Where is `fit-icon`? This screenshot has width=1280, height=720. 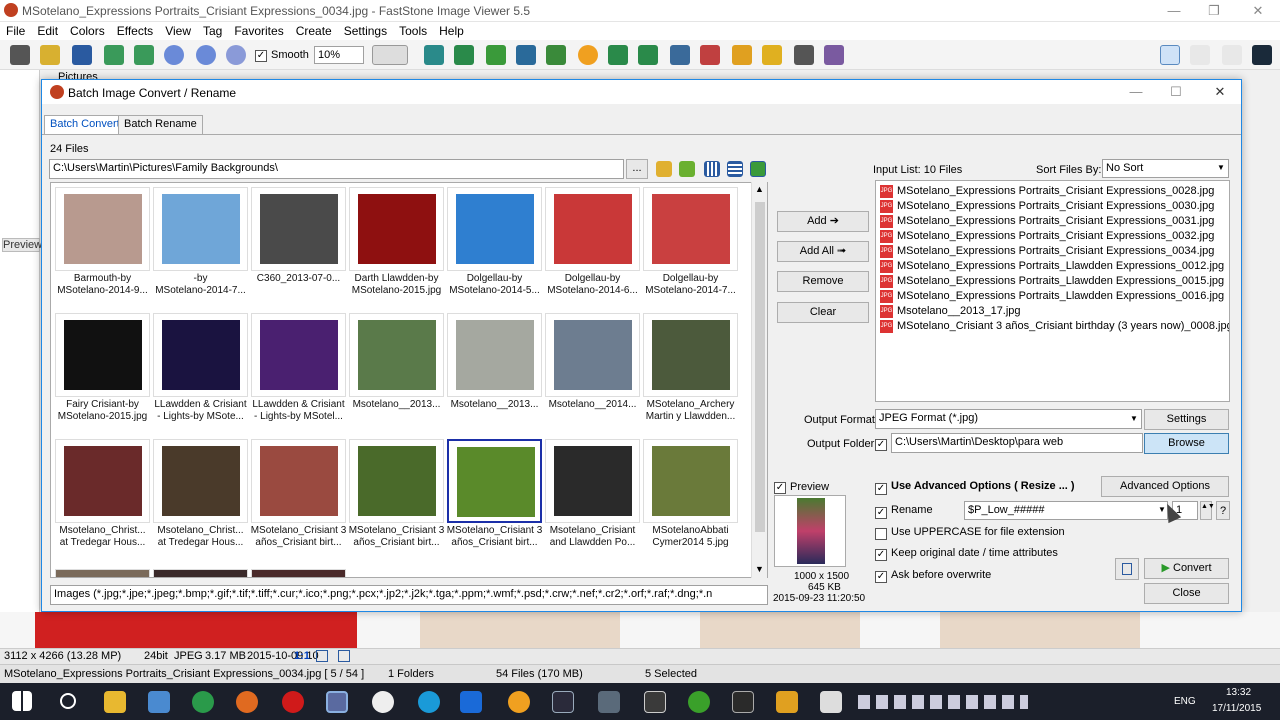
fit-icon is located at coordinates (236, 55).